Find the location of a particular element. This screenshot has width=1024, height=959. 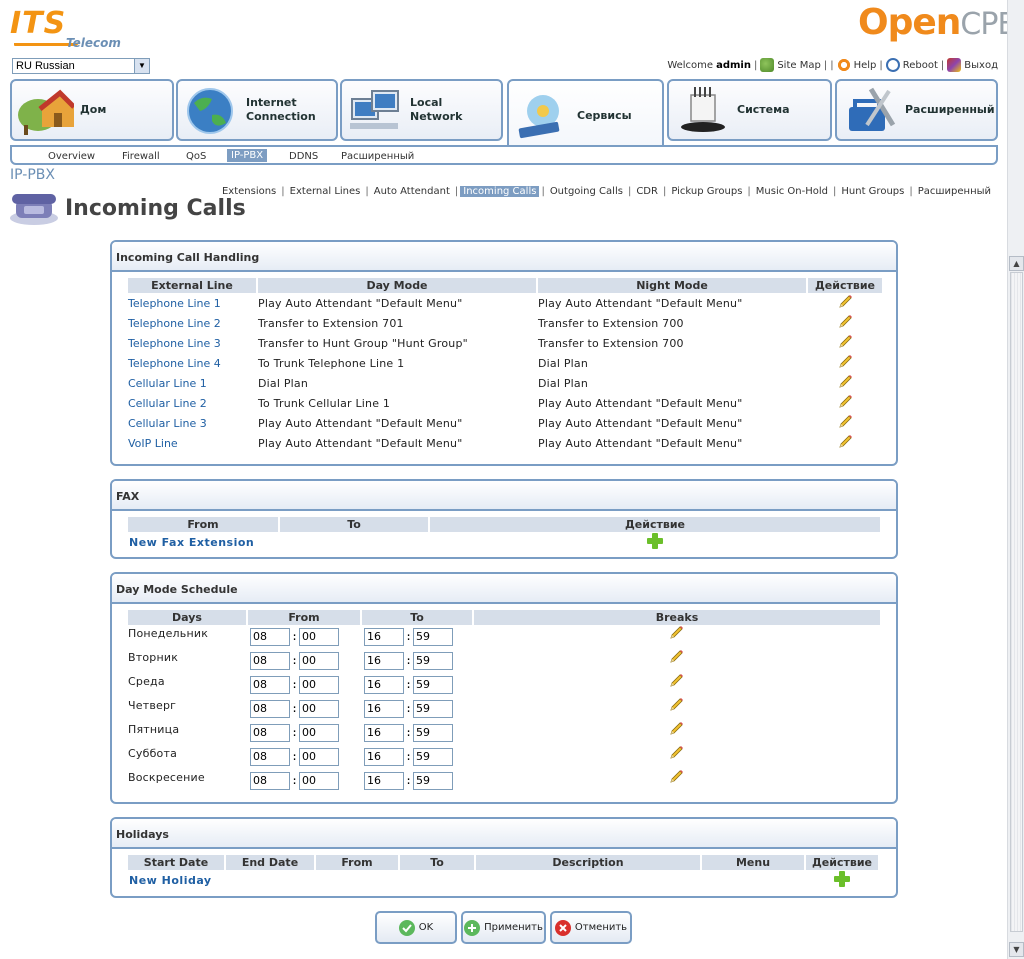

external-line-link: Telephone Line 2 is located at coordinates (192, 323).